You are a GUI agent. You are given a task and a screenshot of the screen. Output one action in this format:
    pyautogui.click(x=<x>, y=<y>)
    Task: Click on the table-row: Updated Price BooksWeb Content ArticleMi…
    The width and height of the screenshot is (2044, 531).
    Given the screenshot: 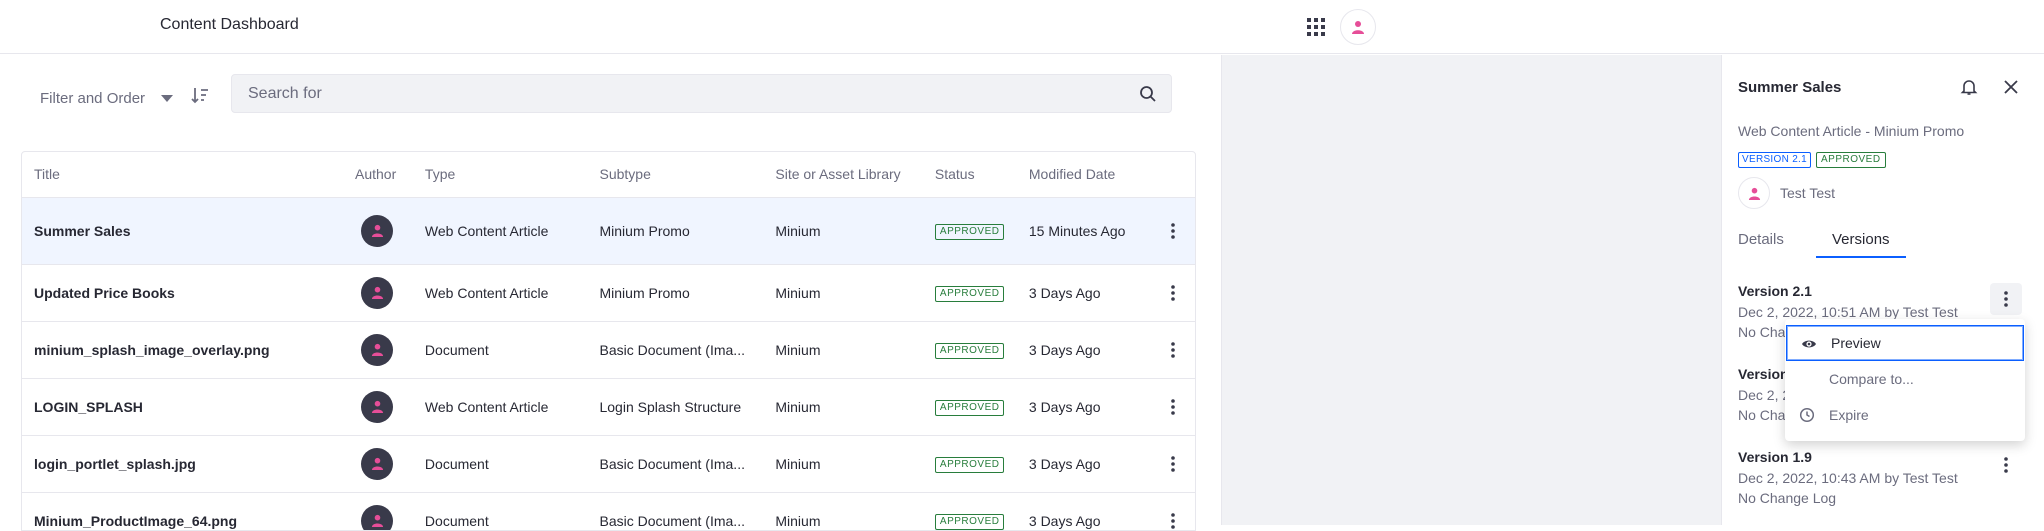 What is the action you would take?
    pyautogui.click(x=608, y=292)
    